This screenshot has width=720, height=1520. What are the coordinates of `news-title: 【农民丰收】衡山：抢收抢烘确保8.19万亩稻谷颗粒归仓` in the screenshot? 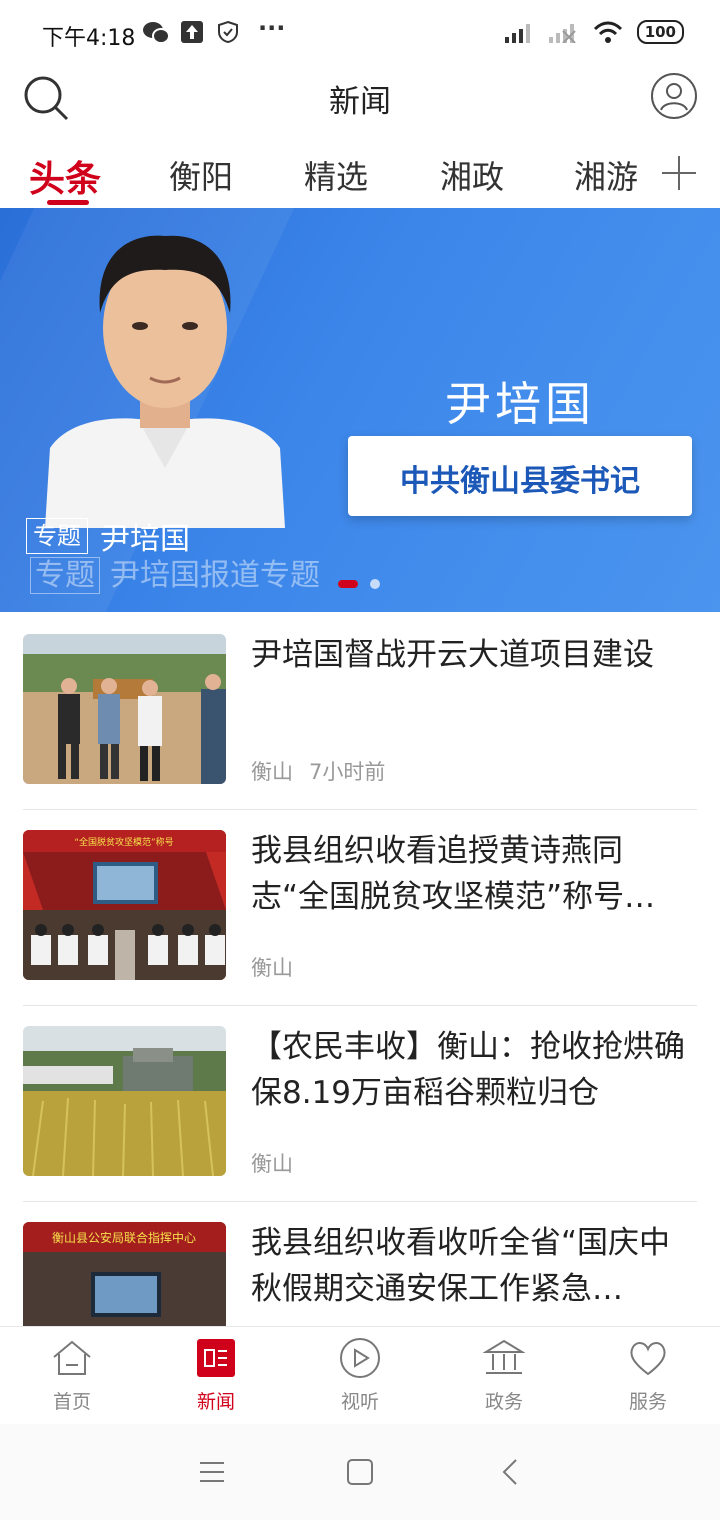 It's located at (468, 1070).